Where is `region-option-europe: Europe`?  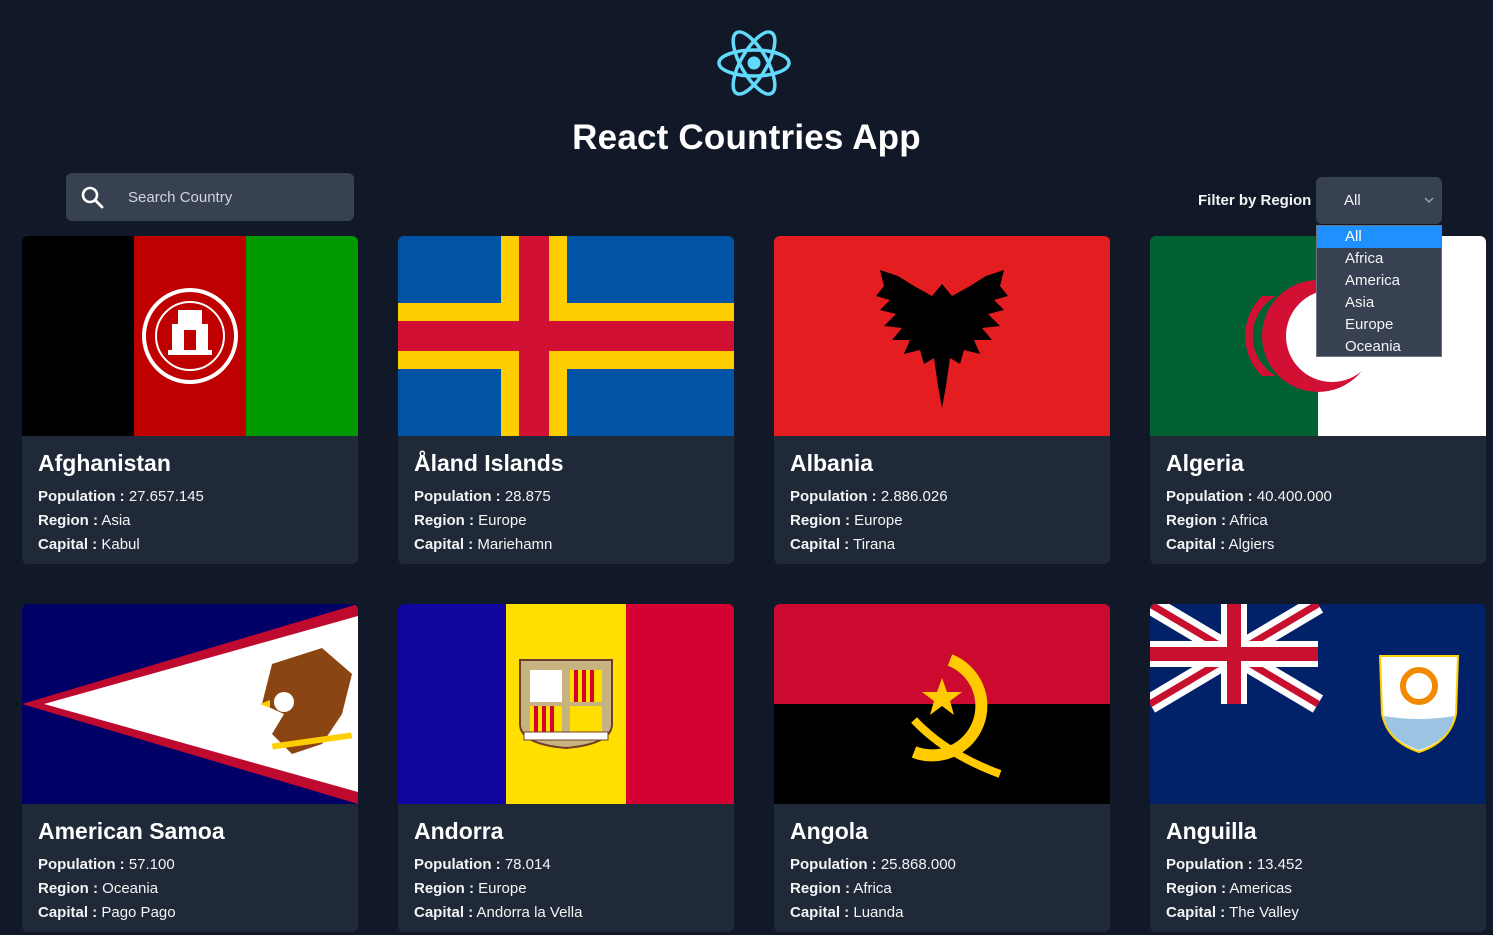 region-option-europe: Europe is located at coordinates (1379, 325).